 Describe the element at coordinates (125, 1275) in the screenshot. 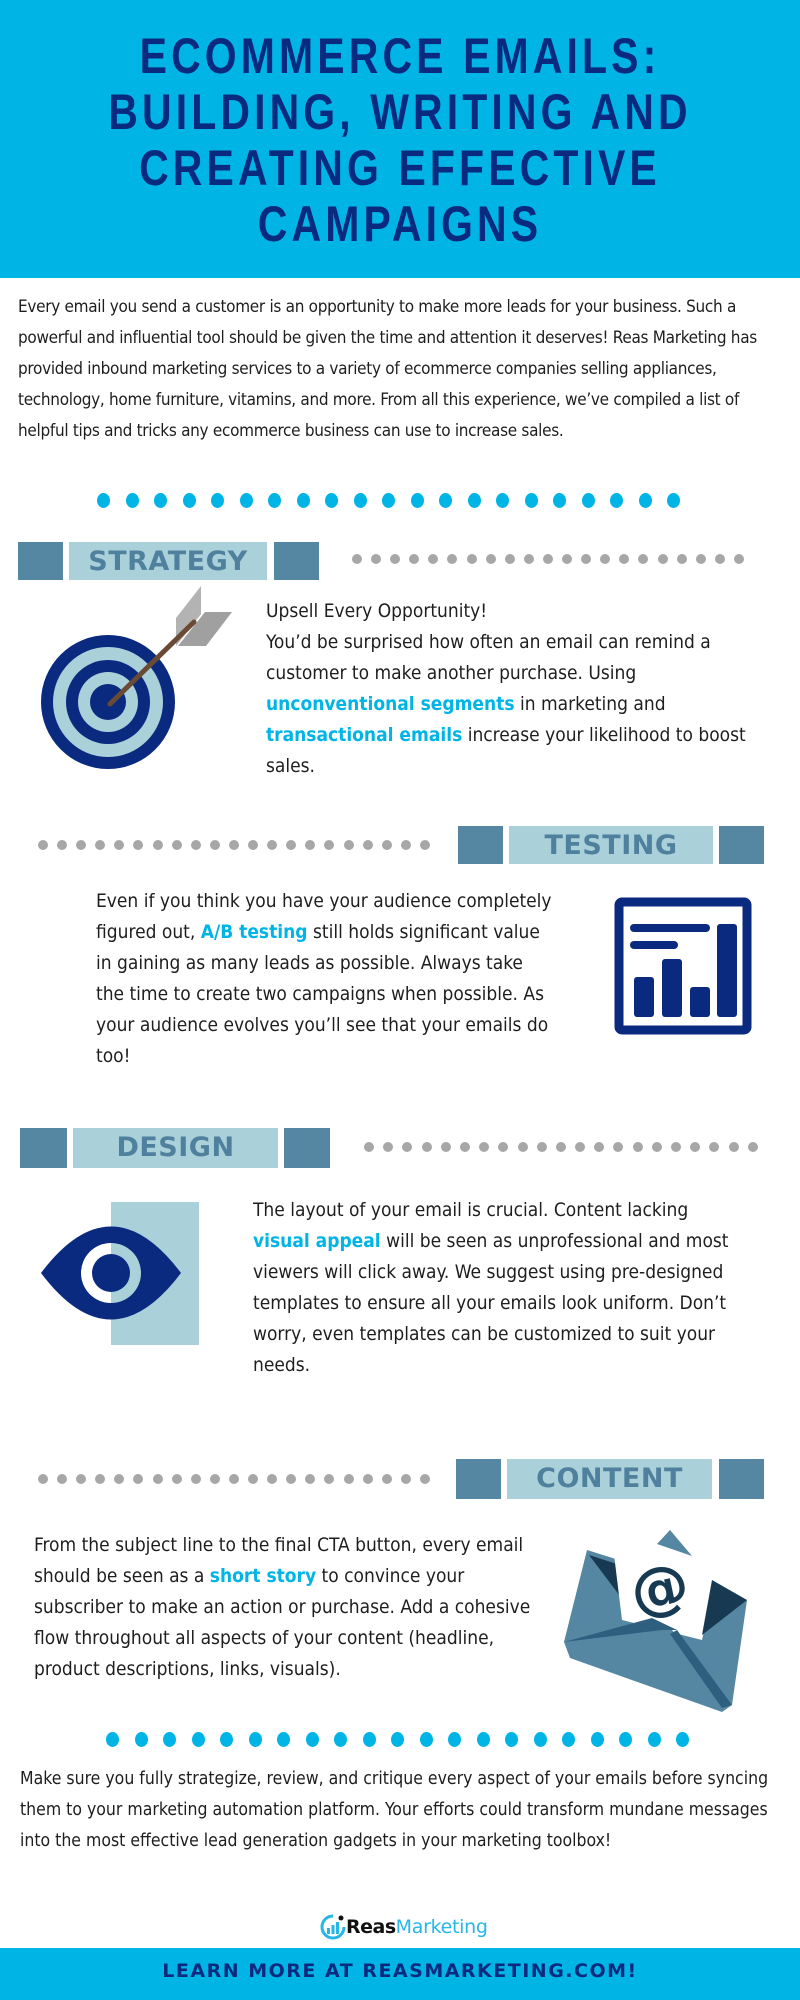

I see `eye-icon` at that location.